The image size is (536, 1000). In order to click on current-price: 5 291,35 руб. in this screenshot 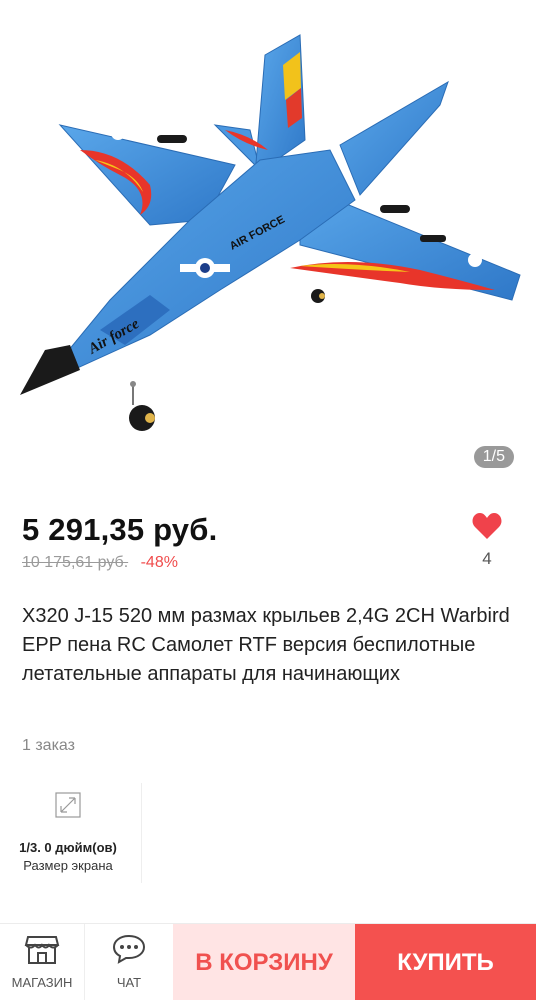, I will do `click(120, 529)`.